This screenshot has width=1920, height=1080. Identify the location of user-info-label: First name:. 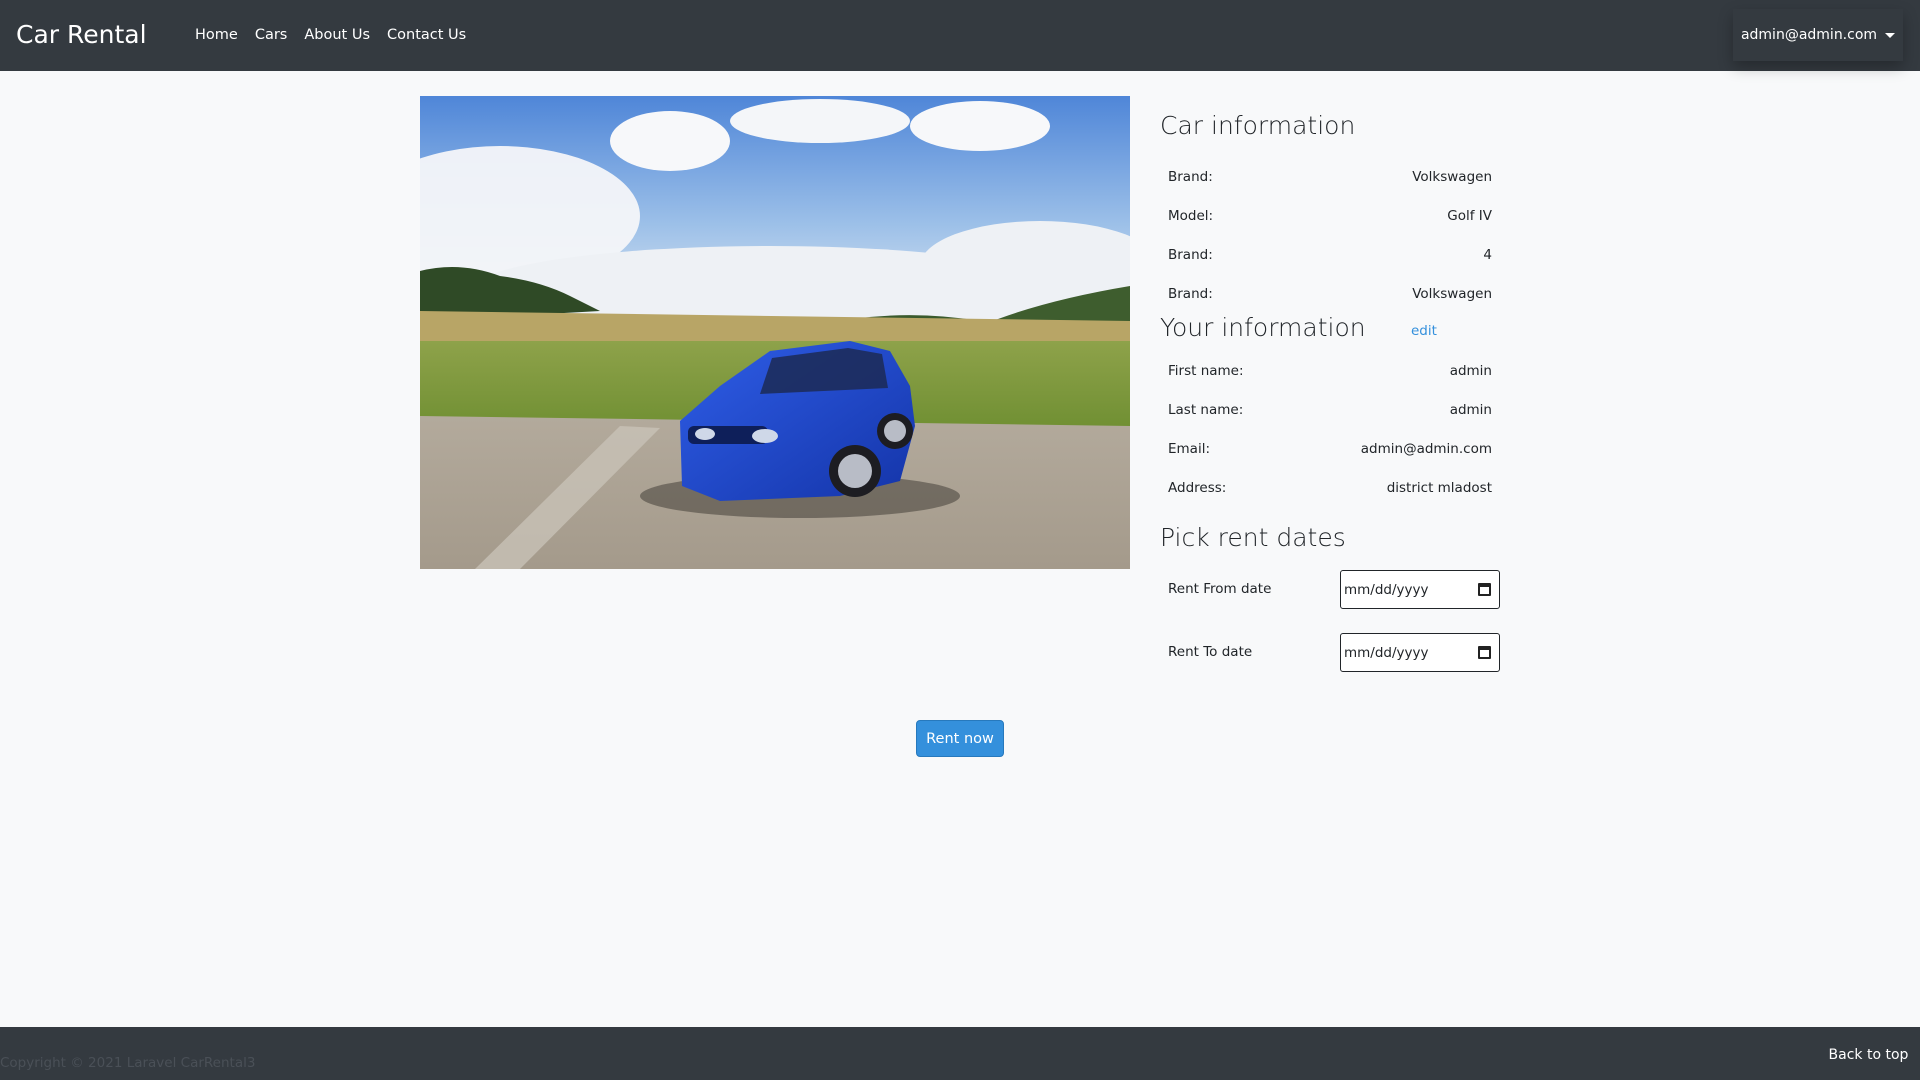
(1206, 371).